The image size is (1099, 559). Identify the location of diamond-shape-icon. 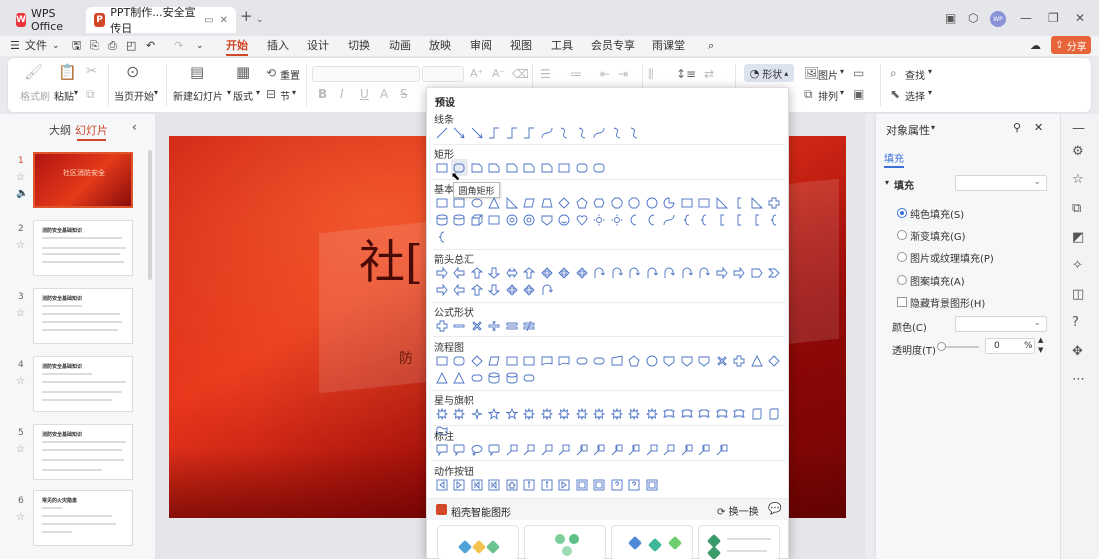
(565, 202).